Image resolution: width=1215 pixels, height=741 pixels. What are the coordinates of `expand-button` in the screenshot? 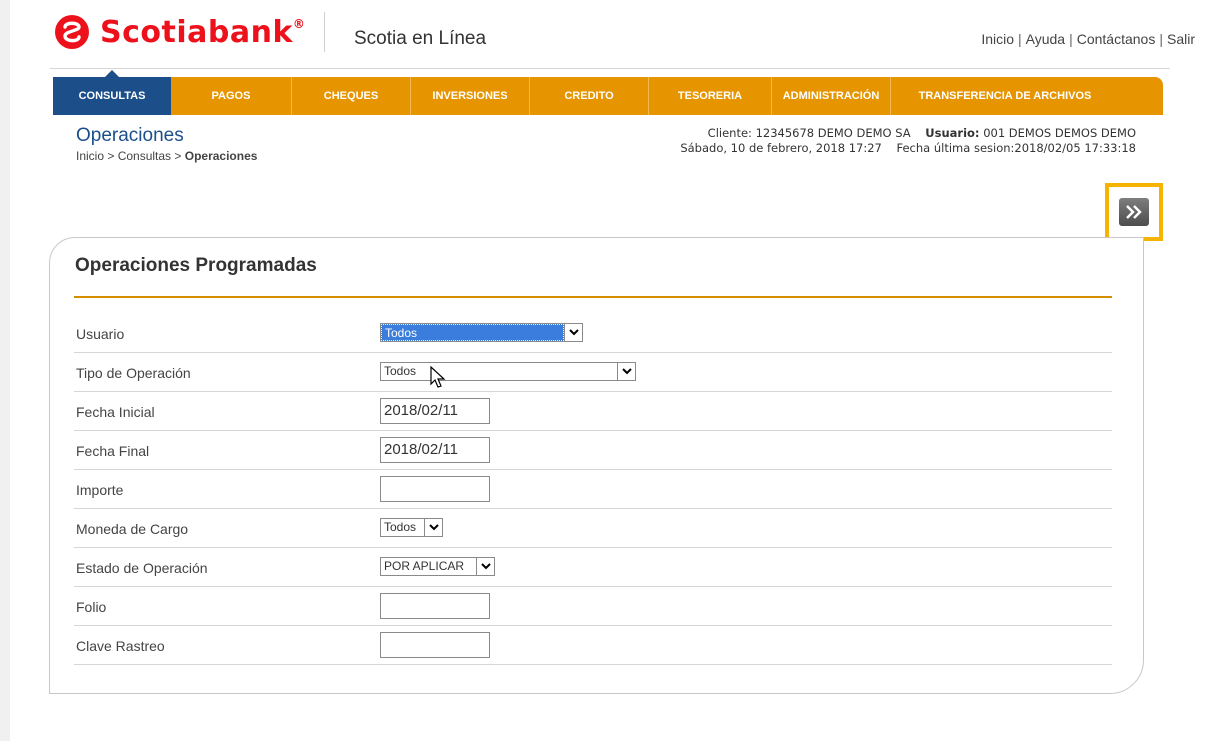 It's located at (1134, 212).